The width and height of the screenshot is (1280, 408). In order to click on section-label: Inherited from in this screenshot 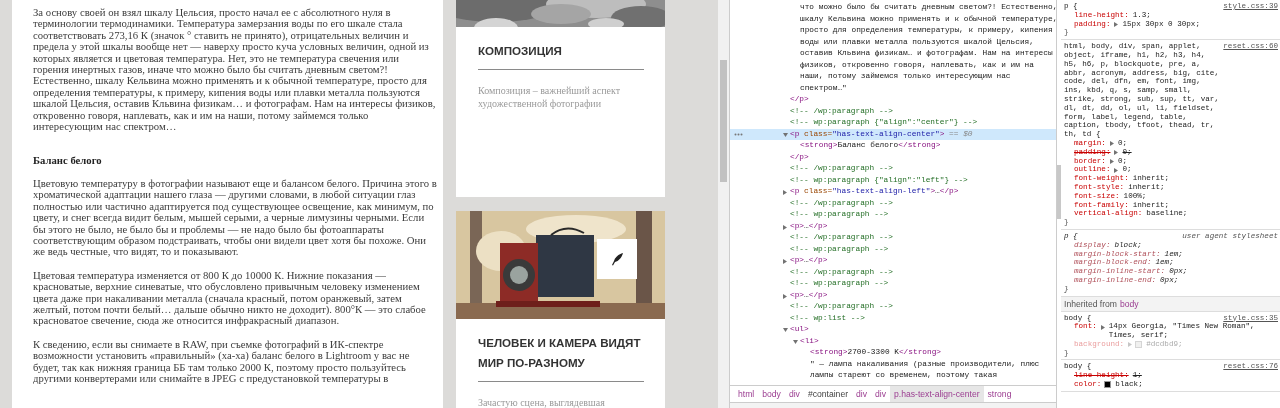, I will do `click(1091, 303)`.